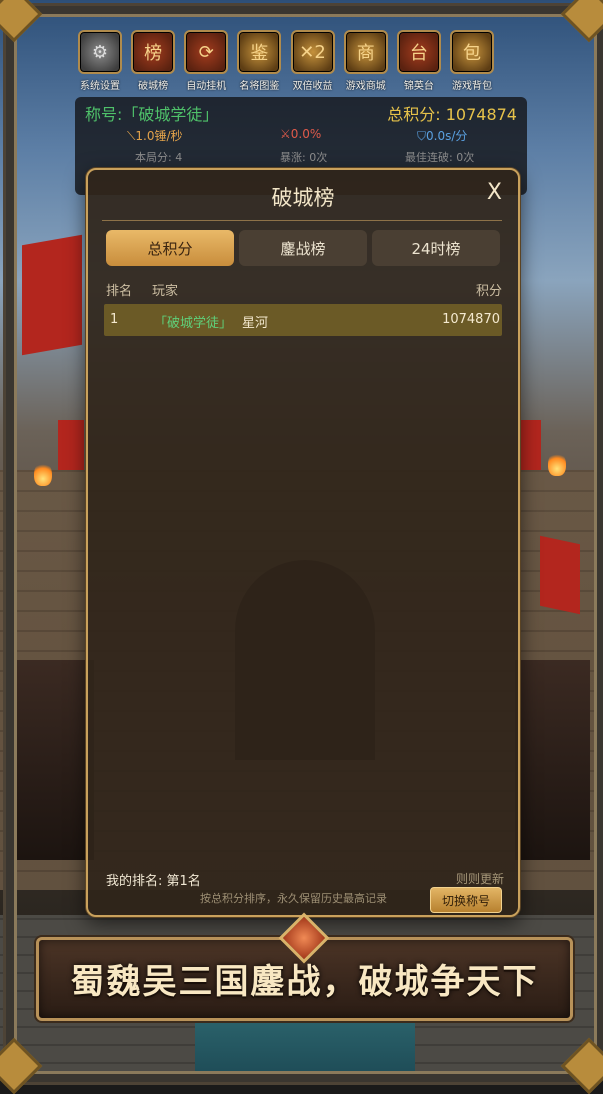  Describe the element at coordinates (440, 157) in the screenshot. I see `best-streak: 最佳连破: 0次` at that location.